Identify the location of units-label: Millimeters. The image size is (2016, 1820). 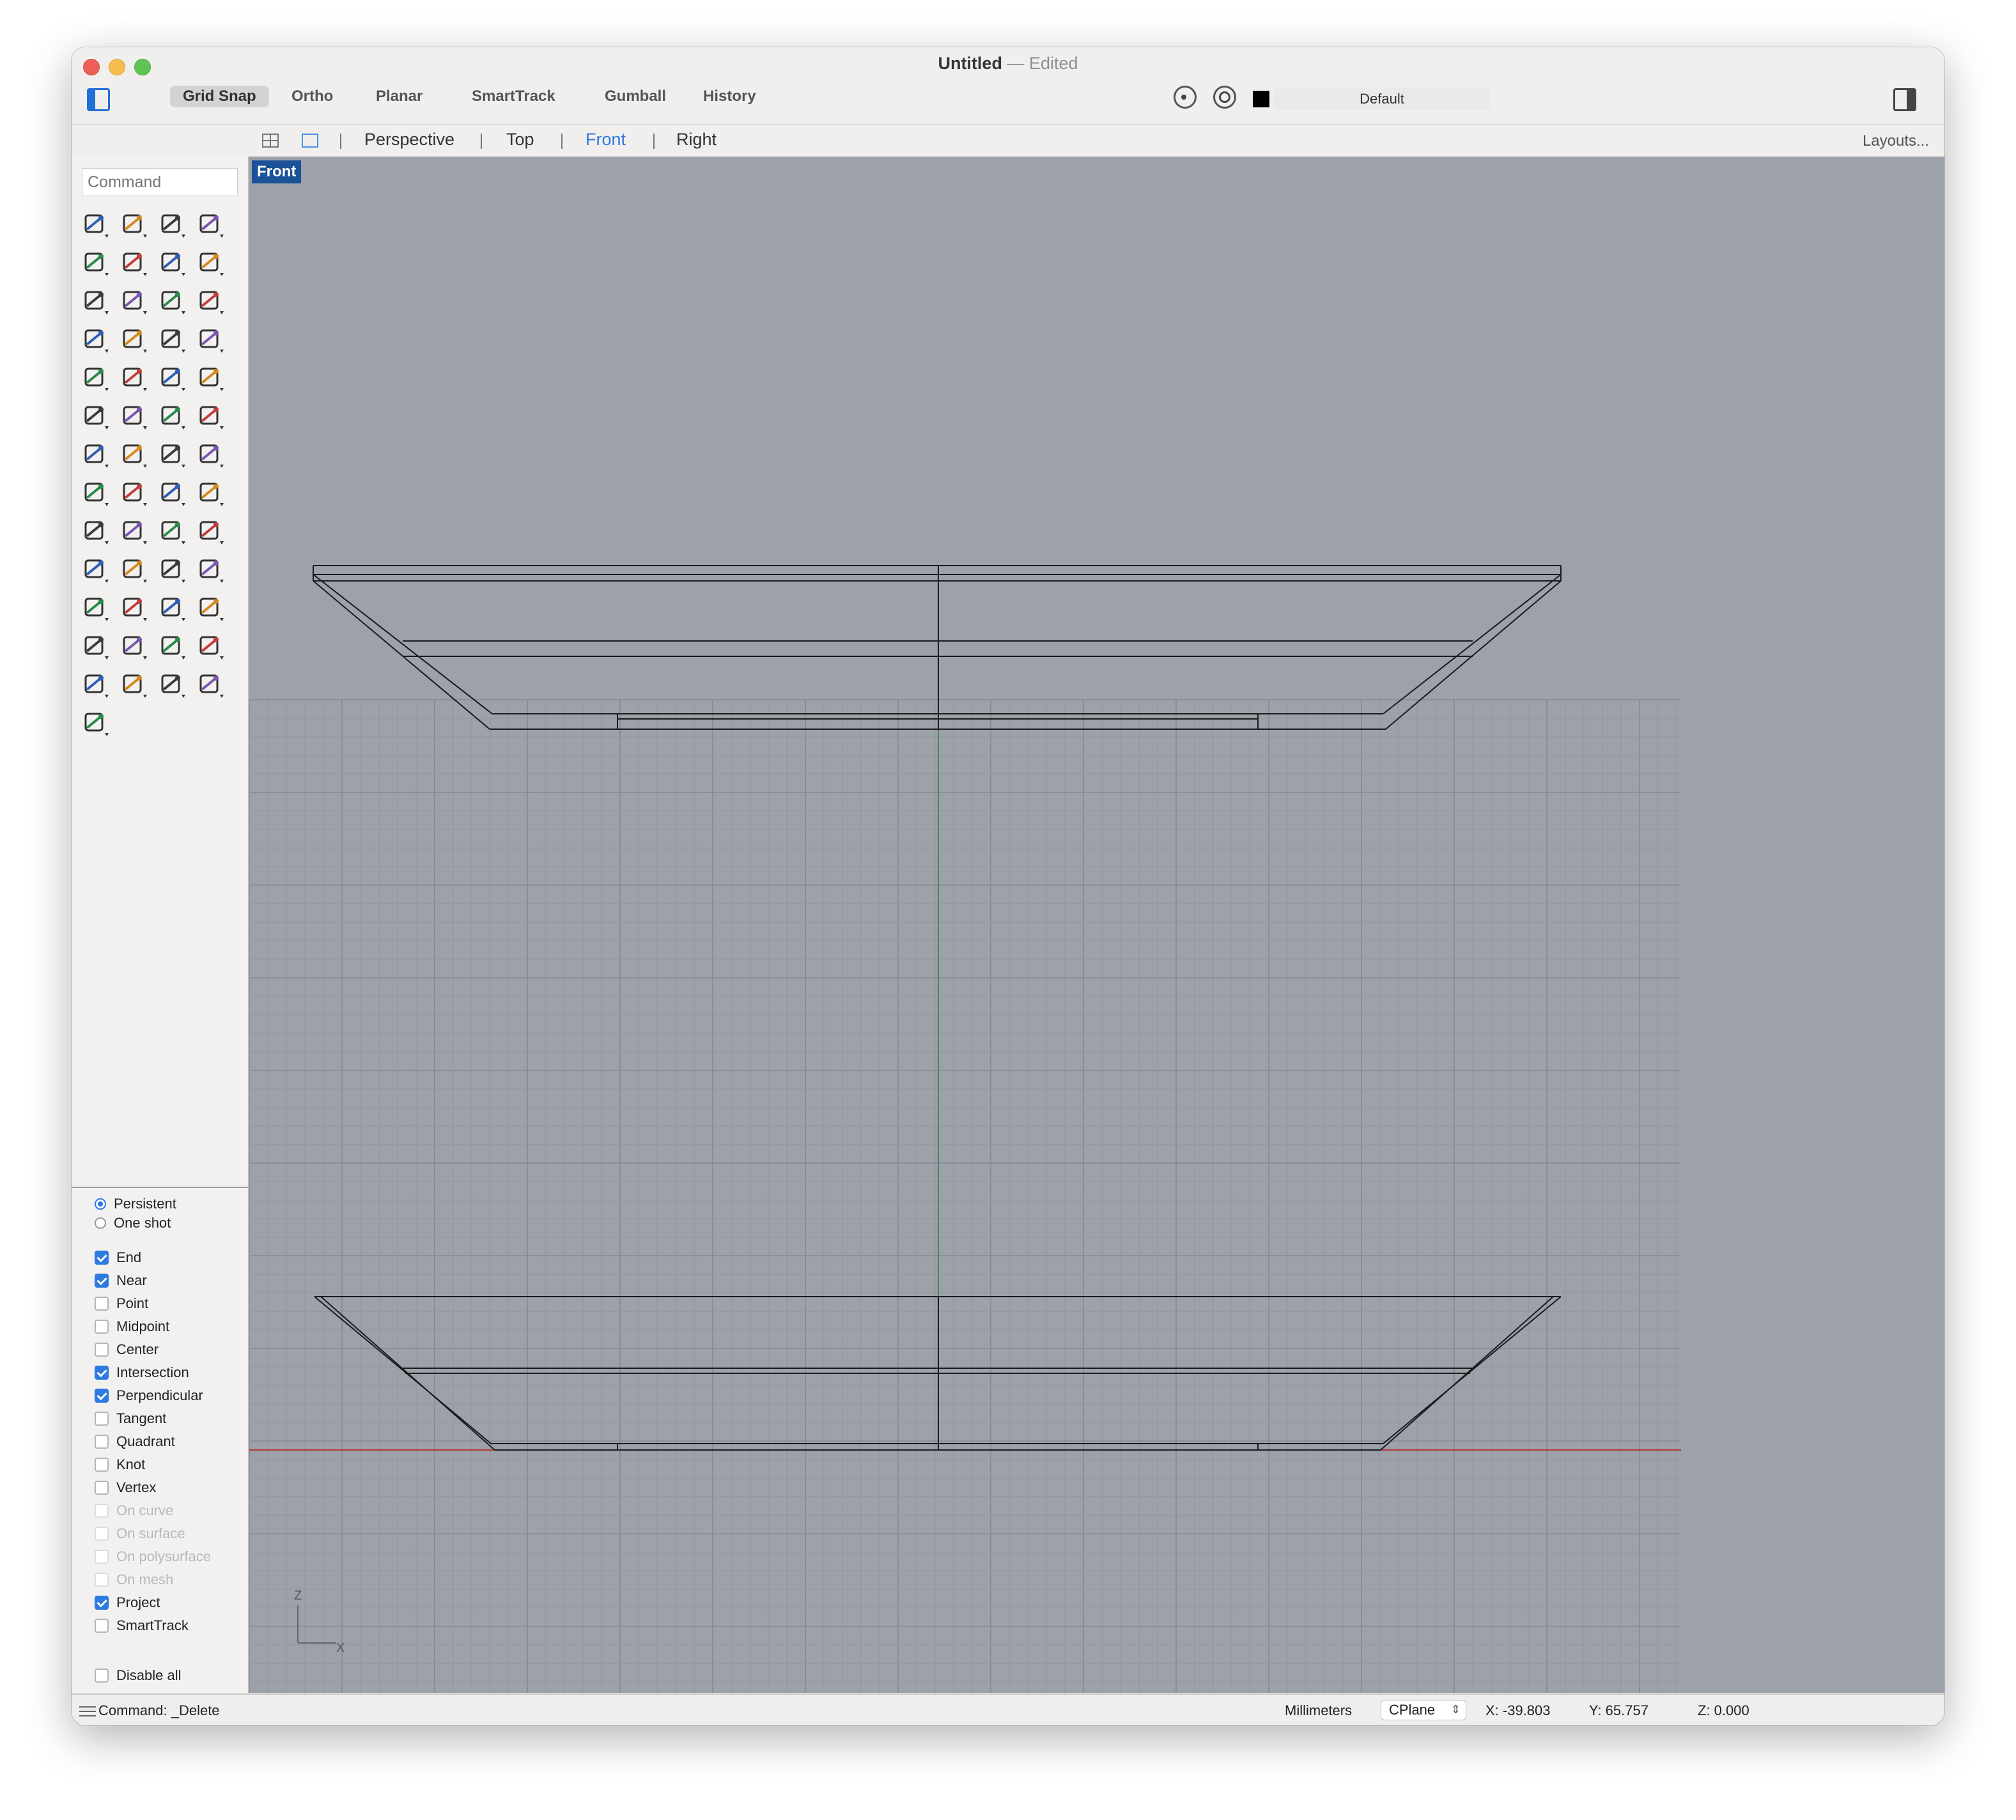
(1318, 1710).